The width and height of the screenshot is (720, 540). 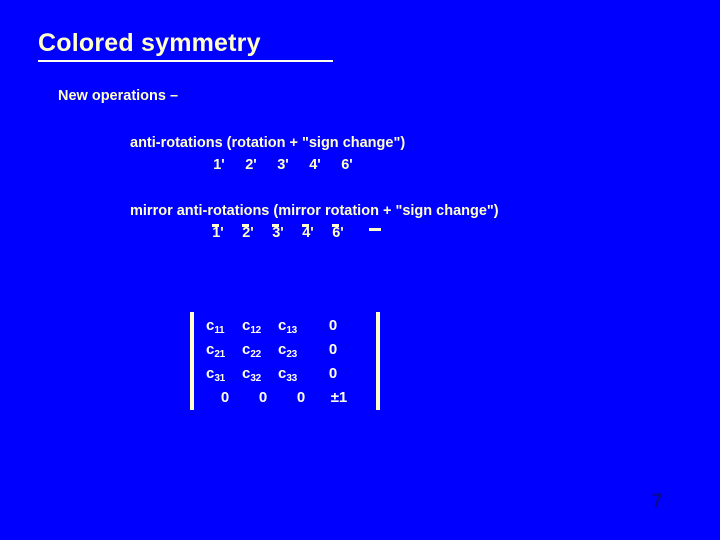 What do you see at coordinates (657, 501) in the screenshot?
I see `page-number: 7` at bounding box center [657, 501].